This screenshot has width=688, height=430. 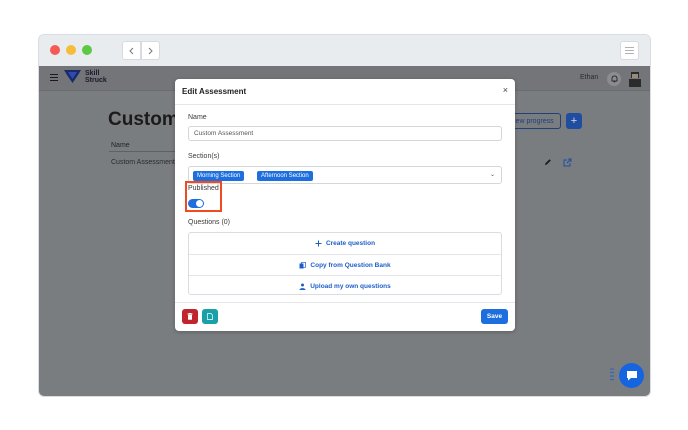 I want to click on drag-handle-icon, so click(x=612, y=374).